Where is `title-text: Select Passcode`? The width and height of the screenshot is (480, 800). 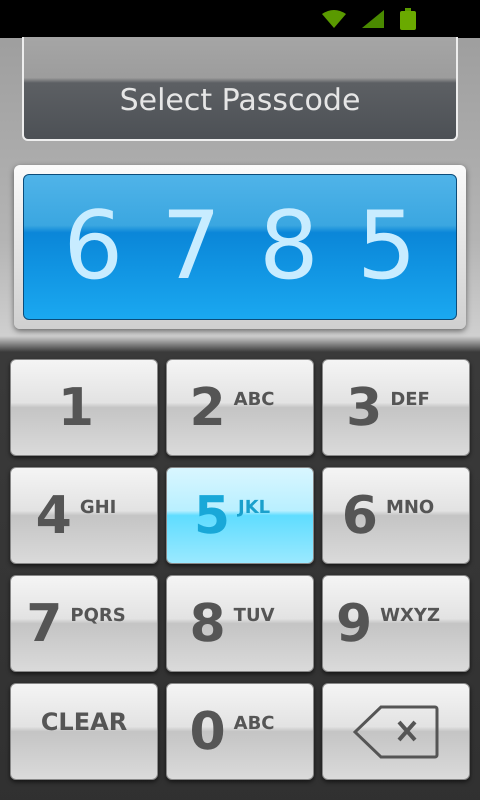 title-text: Select Passcode is located at coordinates (240, 101).